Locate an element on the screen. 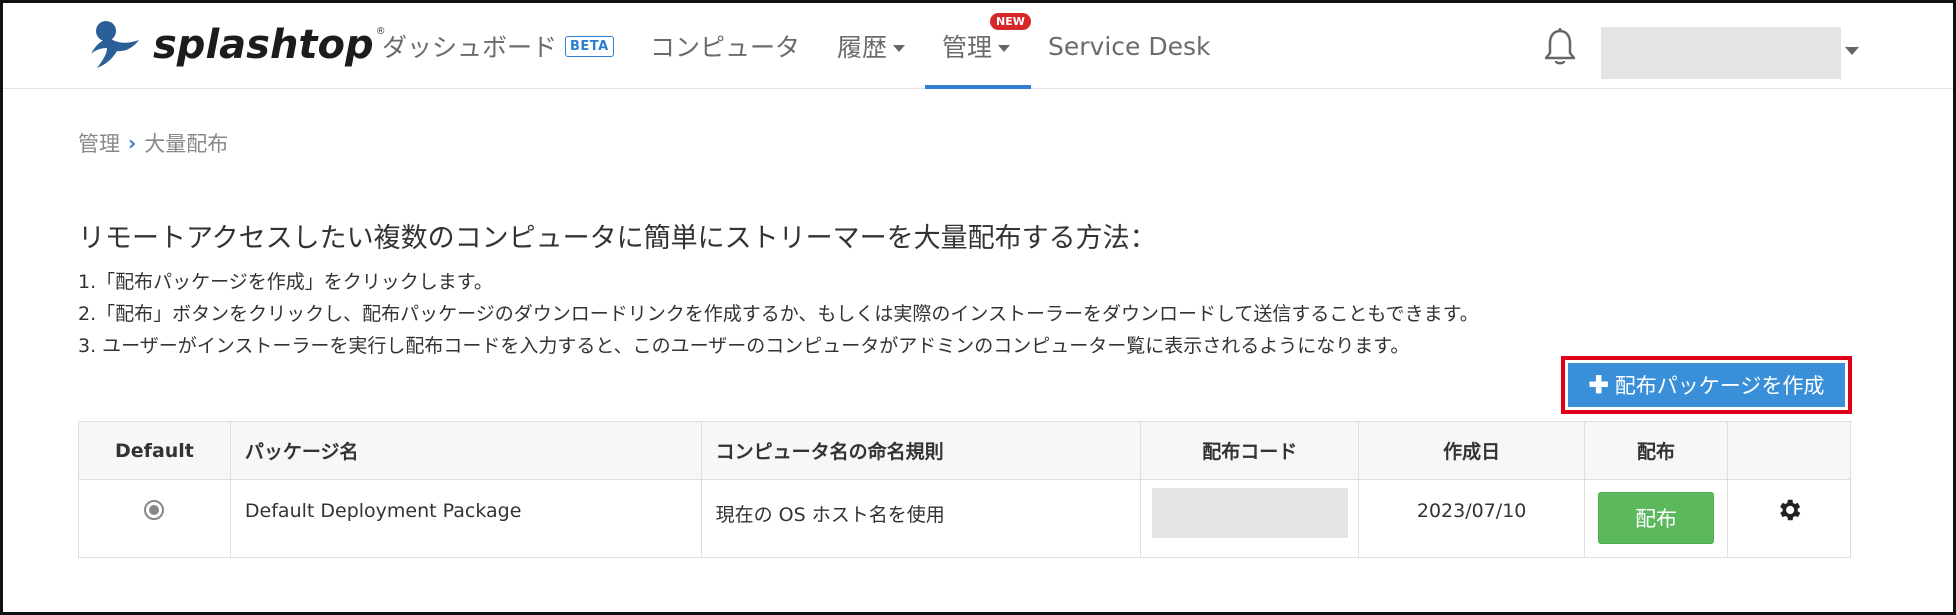 The height and width of the screenshot is (615, 1956). brand-name: splashtop is located at coordinates (263, 45).